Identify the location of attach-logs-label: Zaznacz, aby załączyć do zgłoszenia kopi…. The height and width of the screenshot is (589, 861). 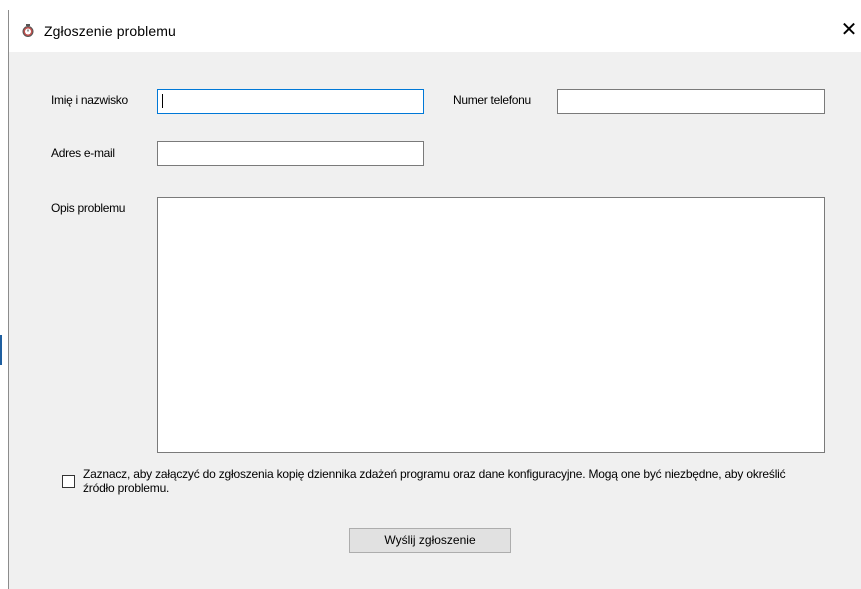
(443, 481).